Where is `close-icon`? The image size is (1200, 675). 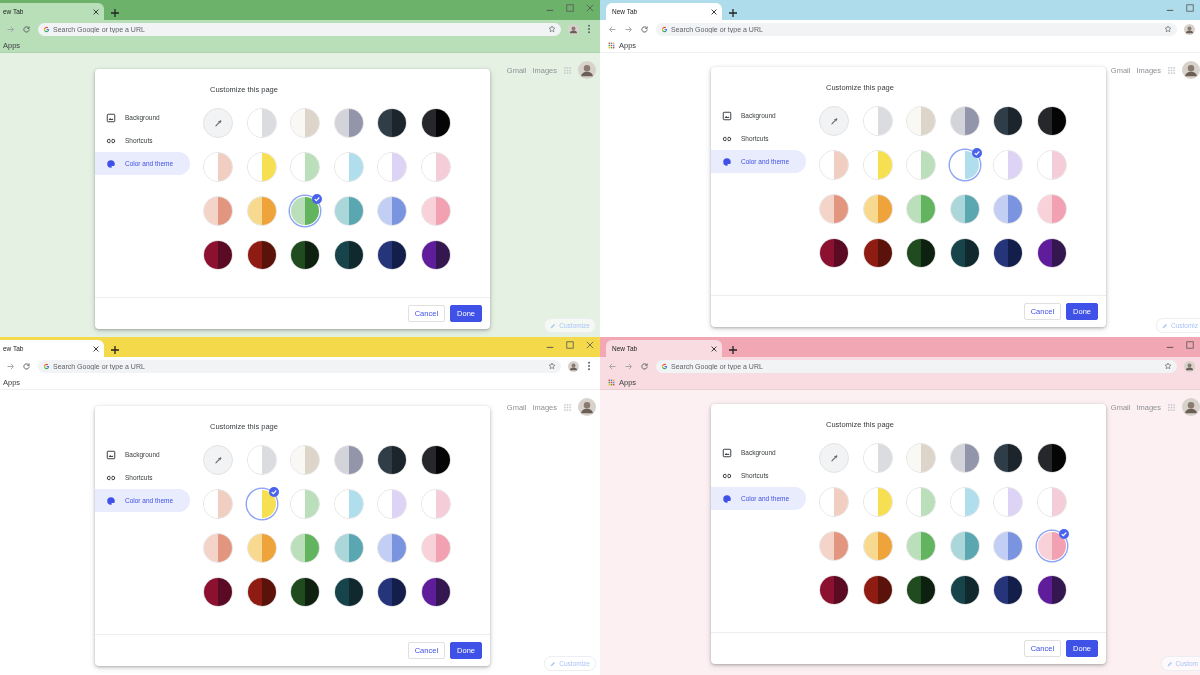 close-icon is located at coordinates (590, 345).